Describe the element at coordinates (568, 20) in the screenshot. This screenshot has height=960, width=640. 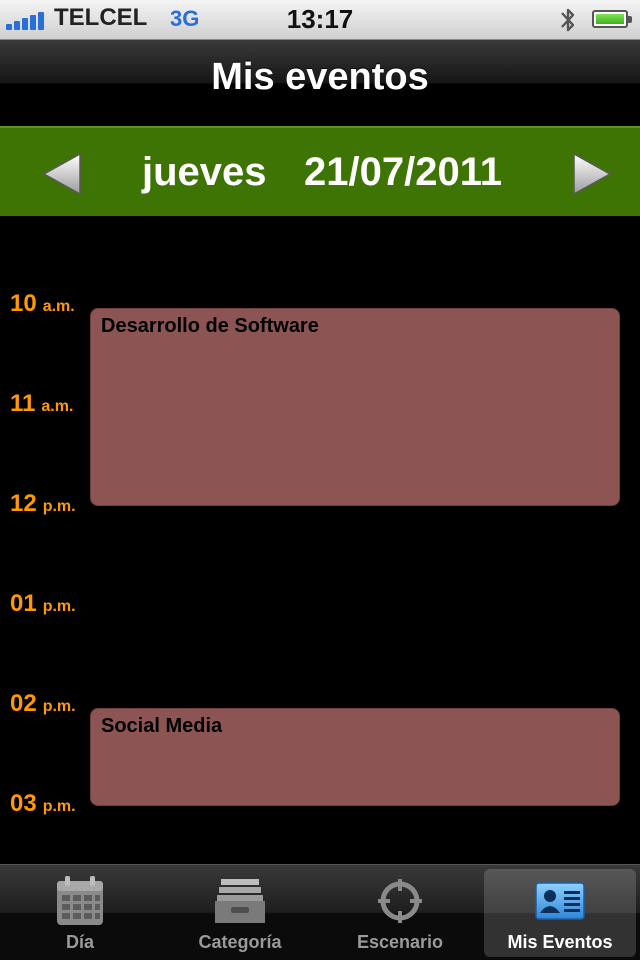
I see `bluetooth-icon` at that location.